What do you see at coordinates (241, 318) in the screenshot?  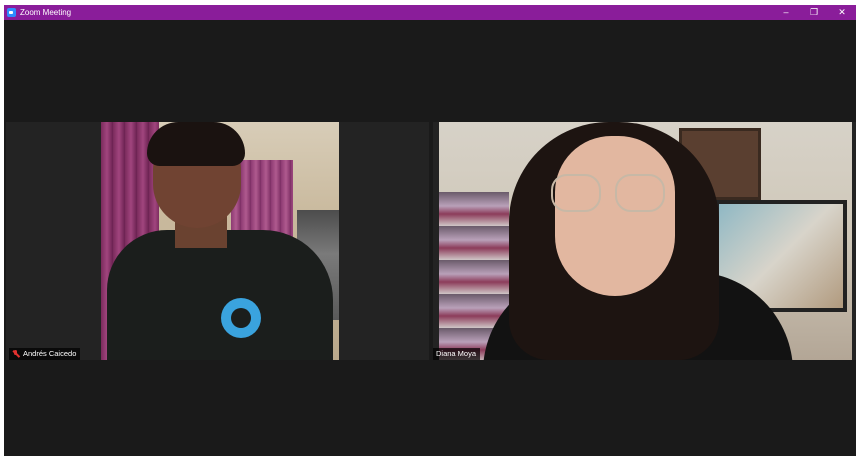 I see `shirt-logo` at bounding box center [241, 318].